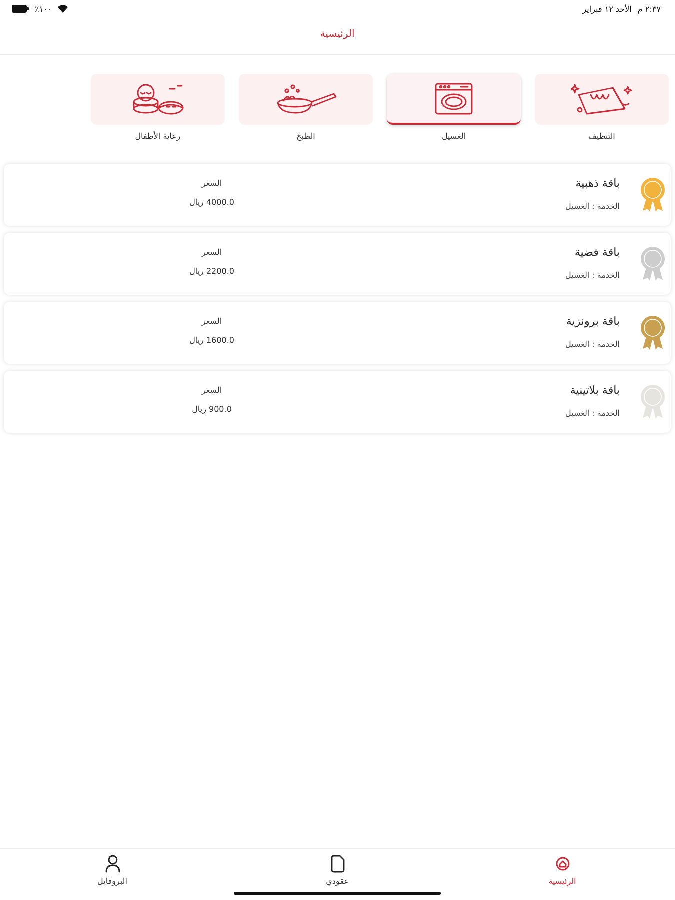 The image size is (675, 900). Describe the element at coordinates (593, 322) in the screenshot. I see `package-name: باقة برونزية` at that location.